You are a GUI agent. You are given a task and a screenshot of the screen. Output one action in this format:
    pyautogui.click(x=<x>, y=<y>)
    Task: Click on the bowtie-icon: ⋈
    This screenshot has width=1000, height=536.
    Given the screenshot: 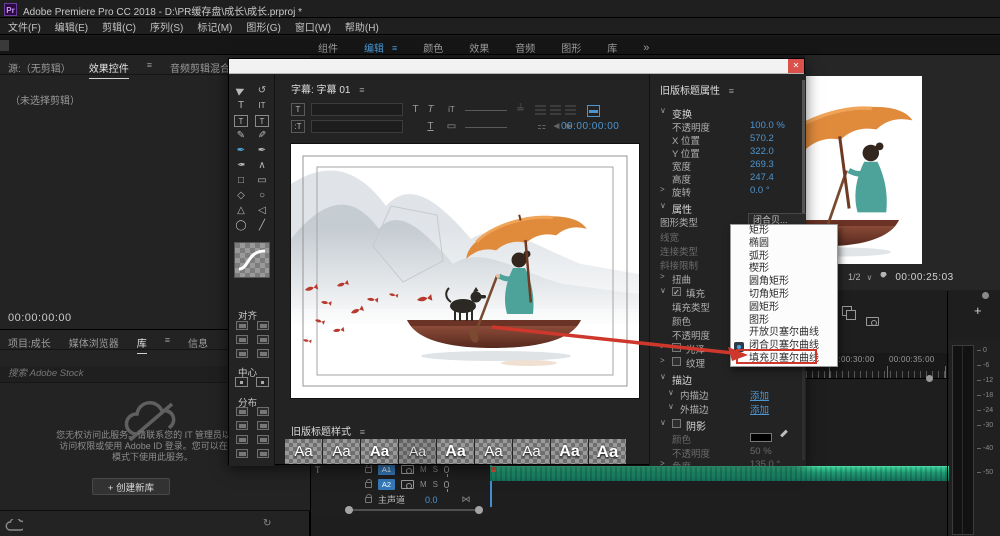 What is the action you would take?
    pyautogui.click(x=466, y=499)
    